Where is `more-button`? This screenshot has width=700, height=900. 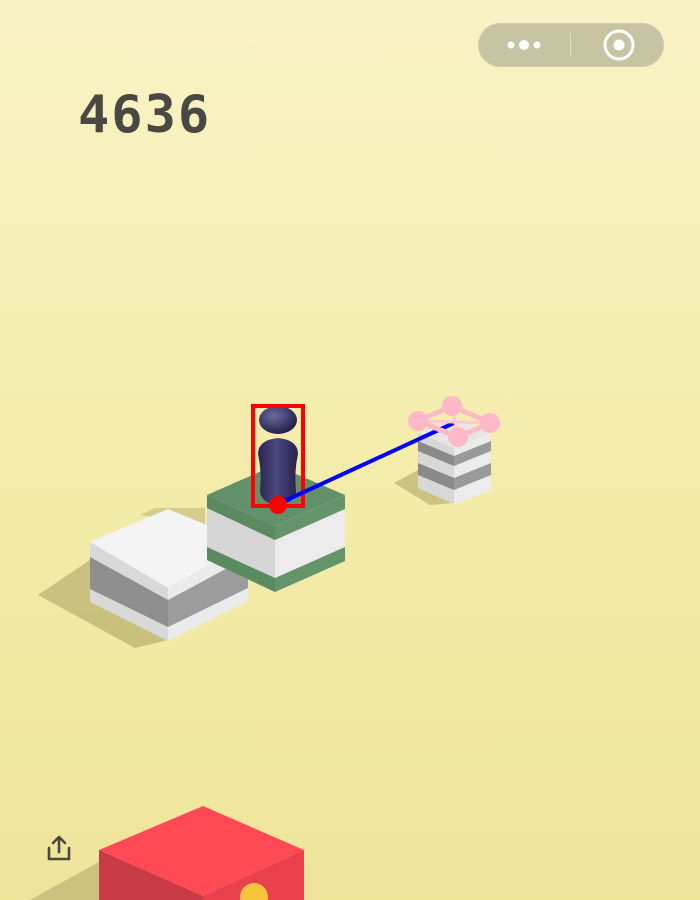 more-button is located at coordinates (524, 45).